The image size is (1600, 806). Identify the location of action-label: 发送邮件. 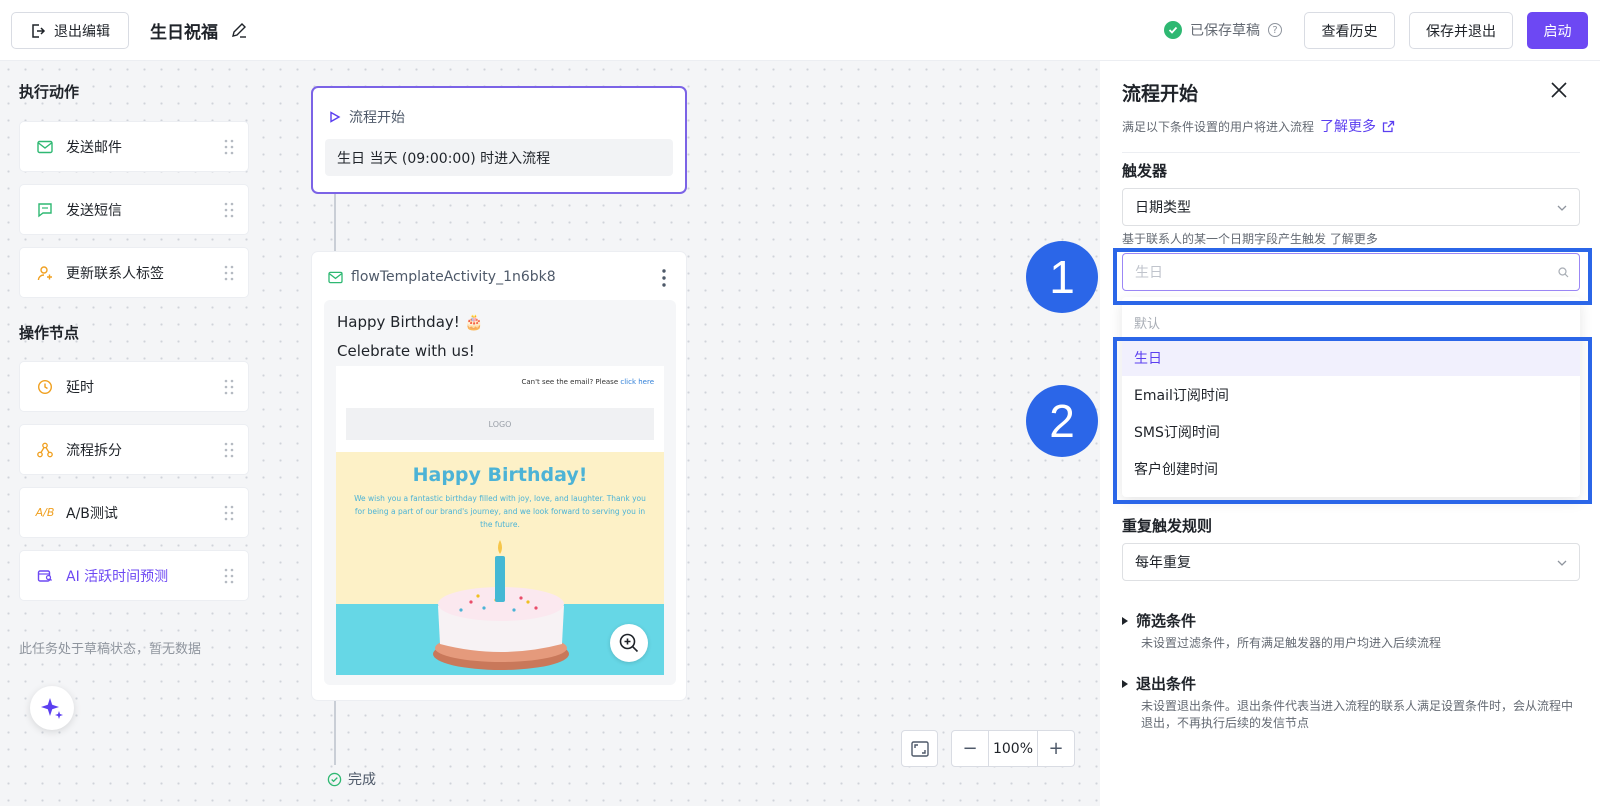
(94, 147).